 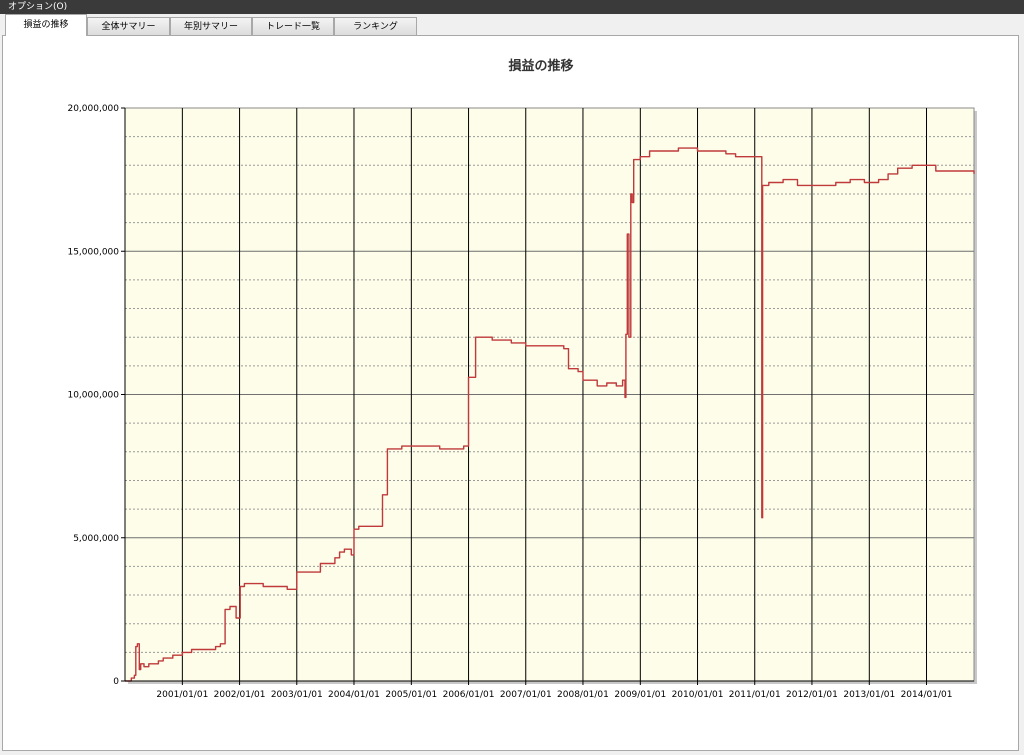 What do you see at coordinates (128, 26) in the screenshot?
I see `tab-overall-summary: 全体サマリー` at bounding box center [128, 26].